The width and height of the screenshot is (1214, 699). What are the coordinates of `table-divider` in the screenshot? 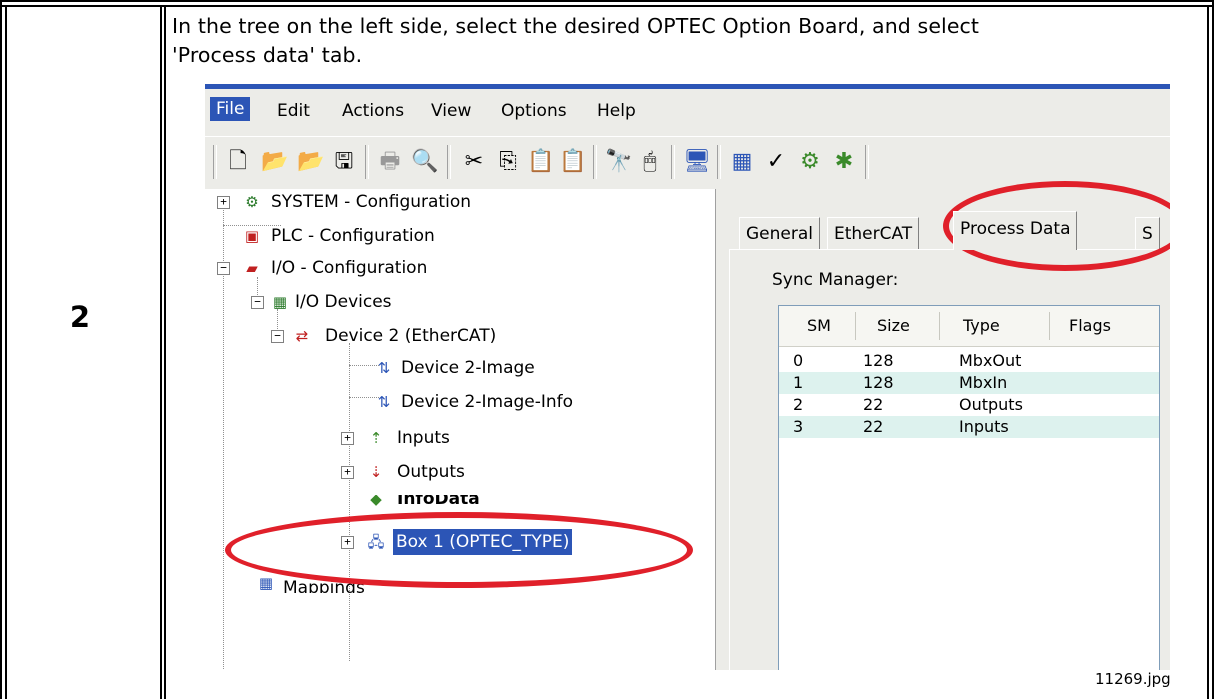 It's located at (161, 352).